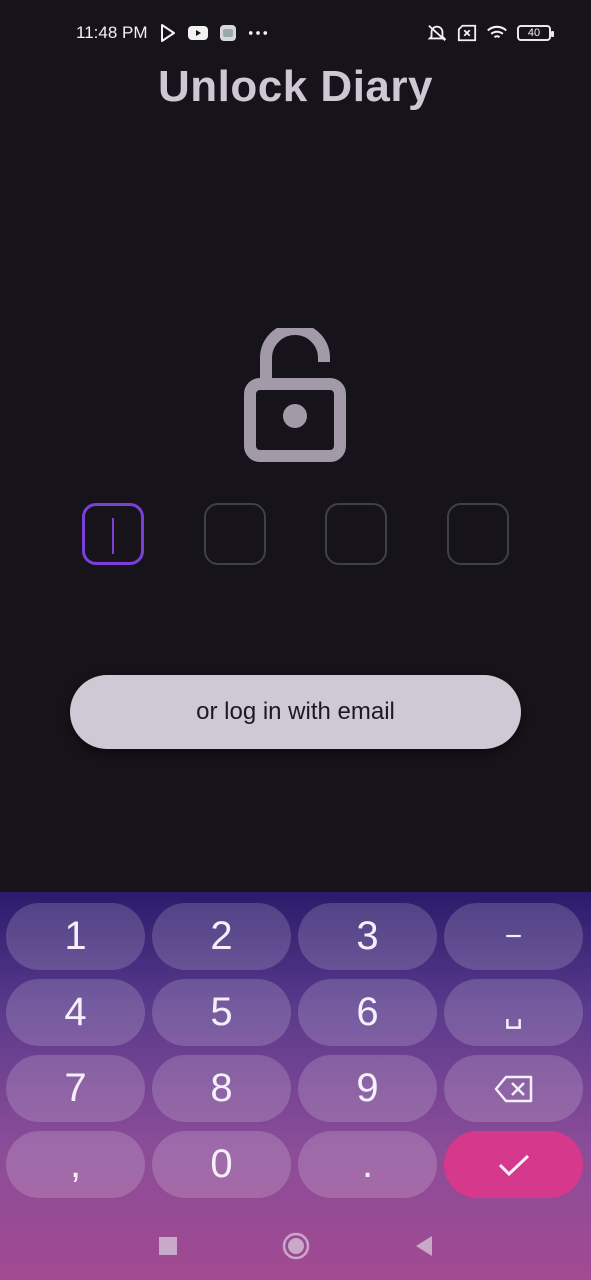  Describe the element at coordinates (535, 33) in the screenshot. I see `battery-icon: 40` at that location.